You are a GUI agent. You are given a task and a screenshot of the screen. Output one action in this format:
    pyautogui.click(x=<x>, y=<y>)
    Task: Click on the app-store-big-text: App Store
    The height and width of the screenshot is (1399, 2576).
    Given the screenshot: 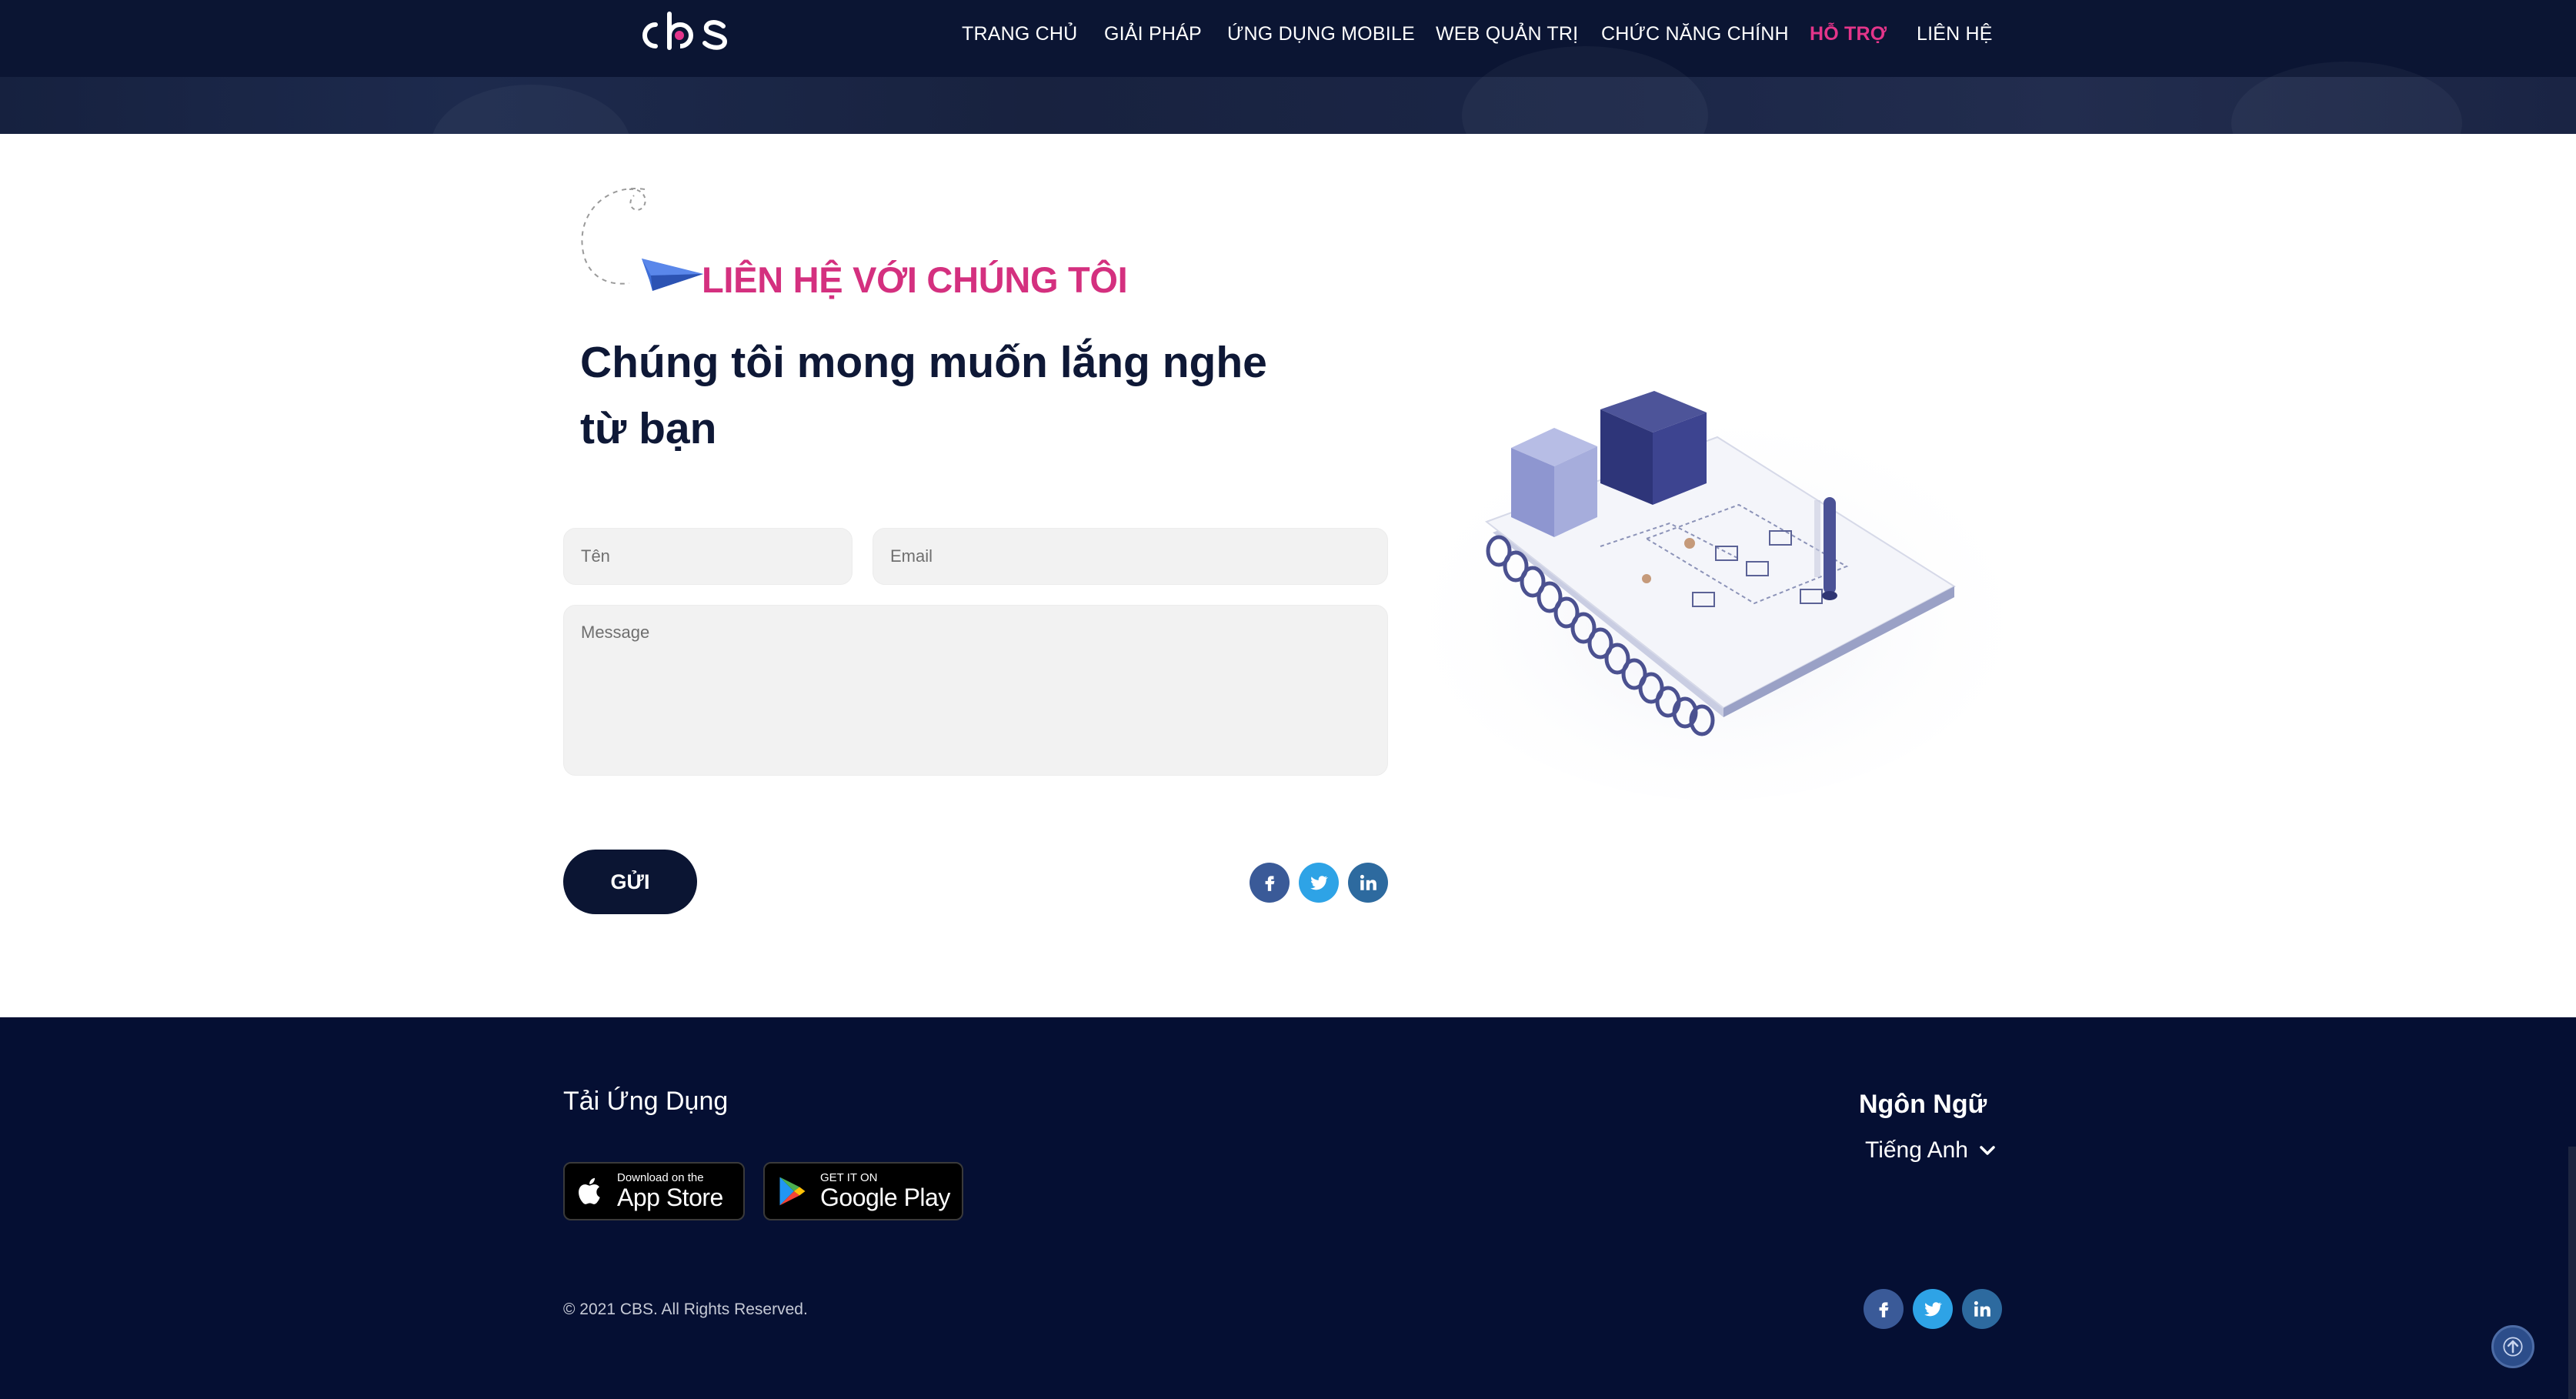 What is the action you would take?
    pyautogui.click(x=670, y=1197)
    